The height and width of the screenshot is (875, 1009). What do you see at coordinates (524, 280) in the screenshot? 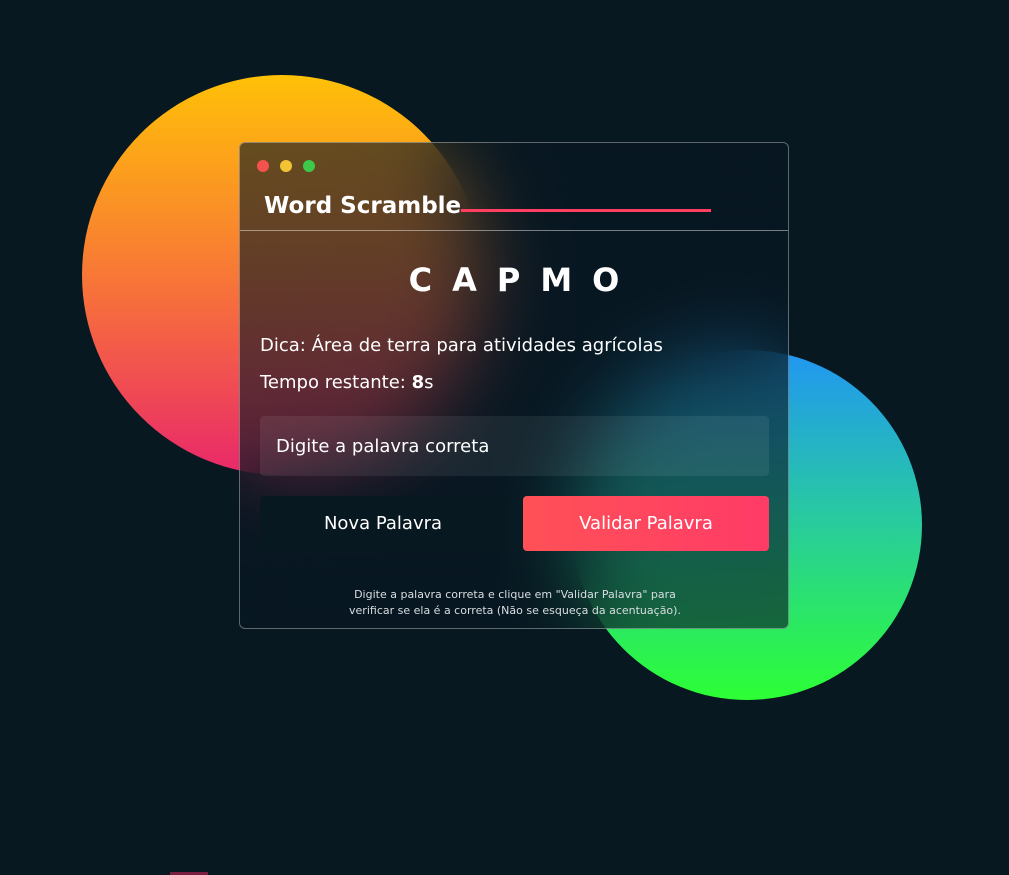
I see `scrambled-word: CAPMO` at bounding box center [524, 280].